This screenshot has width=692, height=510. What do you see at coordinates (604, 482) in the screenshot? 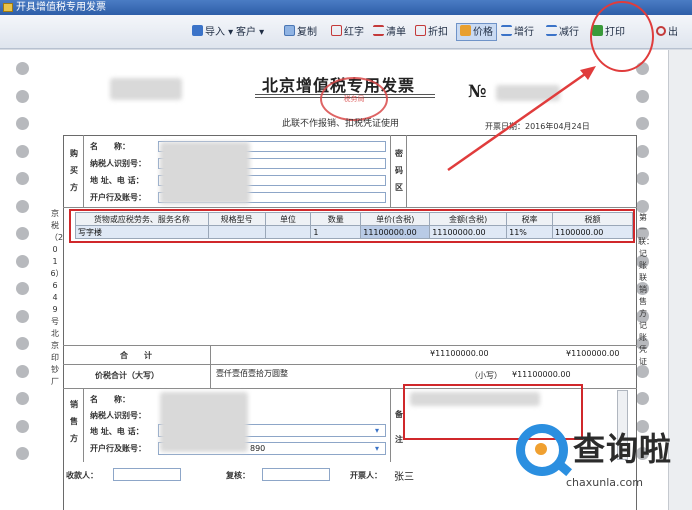
I see `watermark-en: chaxunla.com` at bounding box center [604, 482].